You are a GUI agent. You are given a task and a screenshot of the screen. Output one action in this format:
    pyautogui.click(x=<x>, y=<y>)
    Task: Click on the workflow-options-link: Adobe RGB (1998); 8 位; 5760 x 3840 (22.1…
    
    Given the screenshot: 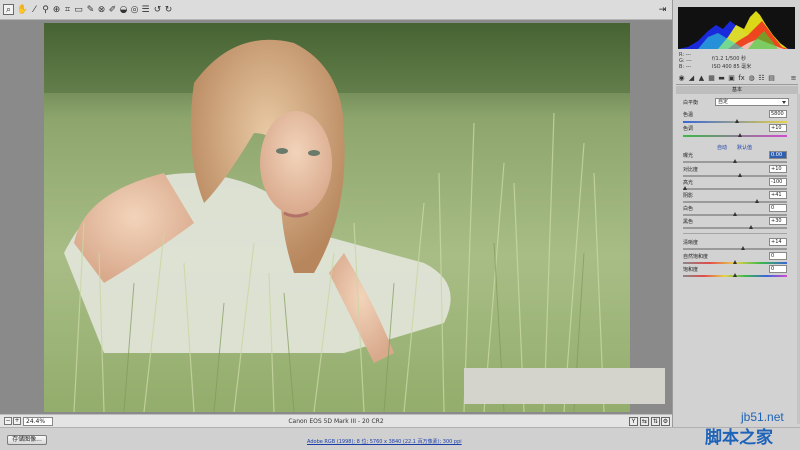 What is the action you would take?
    pyautogui.click(x=384, y=441)
    